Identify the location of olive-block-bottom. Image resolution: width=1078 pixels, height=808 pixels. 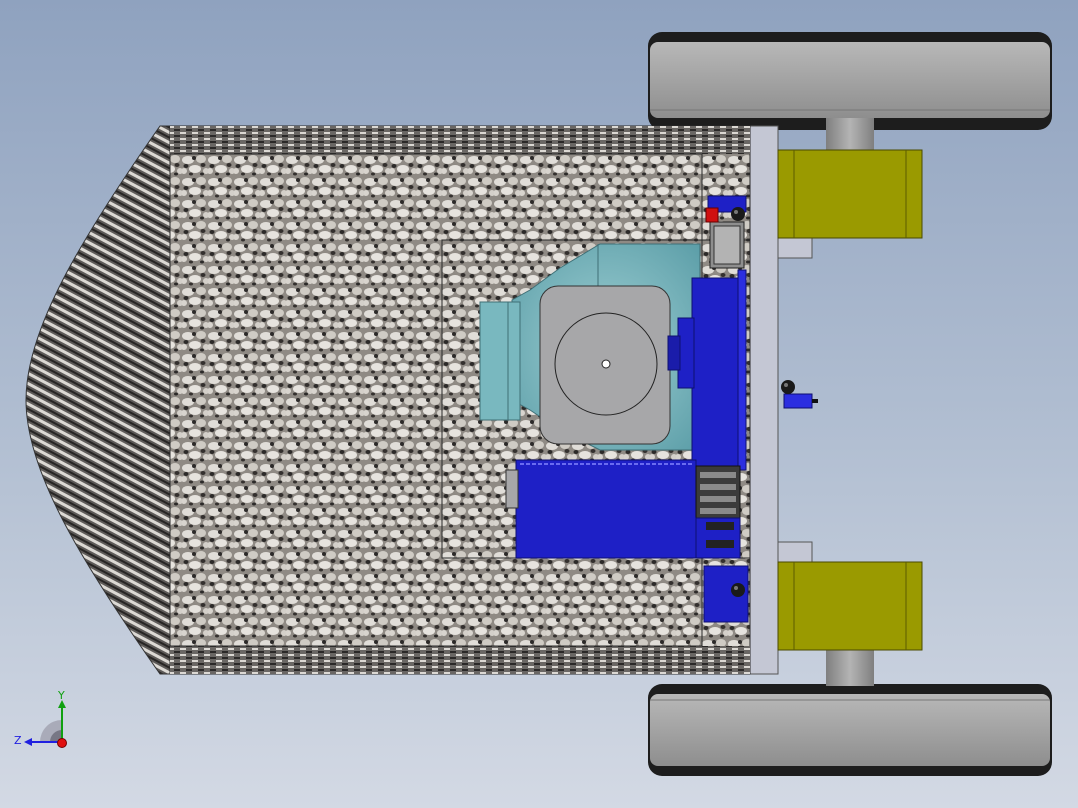
(850, 606).